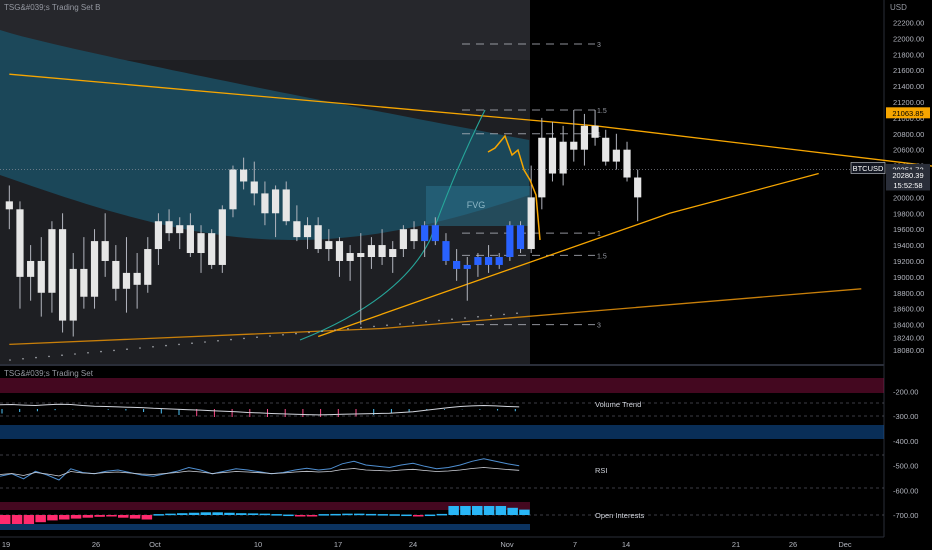 Image resolution: width=932 pixels, height=550 pixels. Describe the element at coordinates (265, 527) in the screenshot. I see `oi-low-band` at that location.